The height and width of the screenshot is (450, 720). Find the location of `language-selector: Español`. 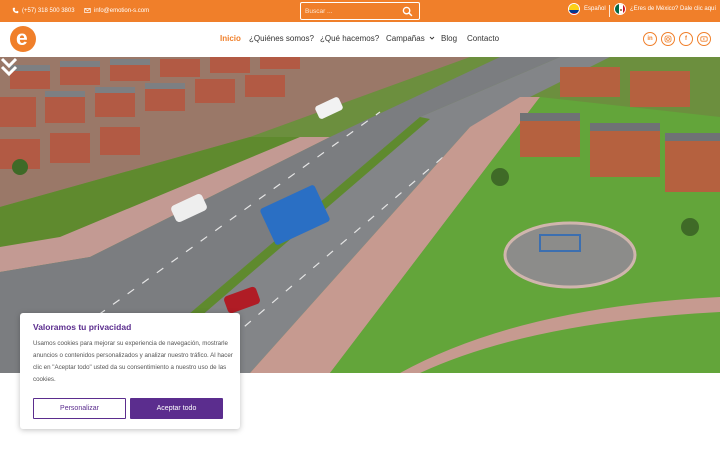

language-selector: Español is located at coordinates (587, 9).